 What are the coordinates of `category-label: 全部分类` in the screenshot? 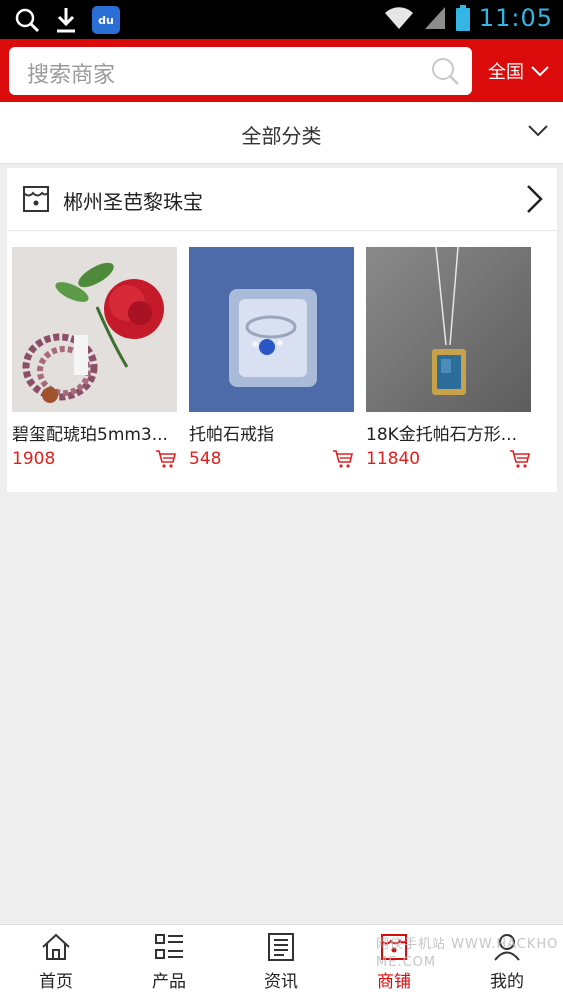 It's located at (281, 136).